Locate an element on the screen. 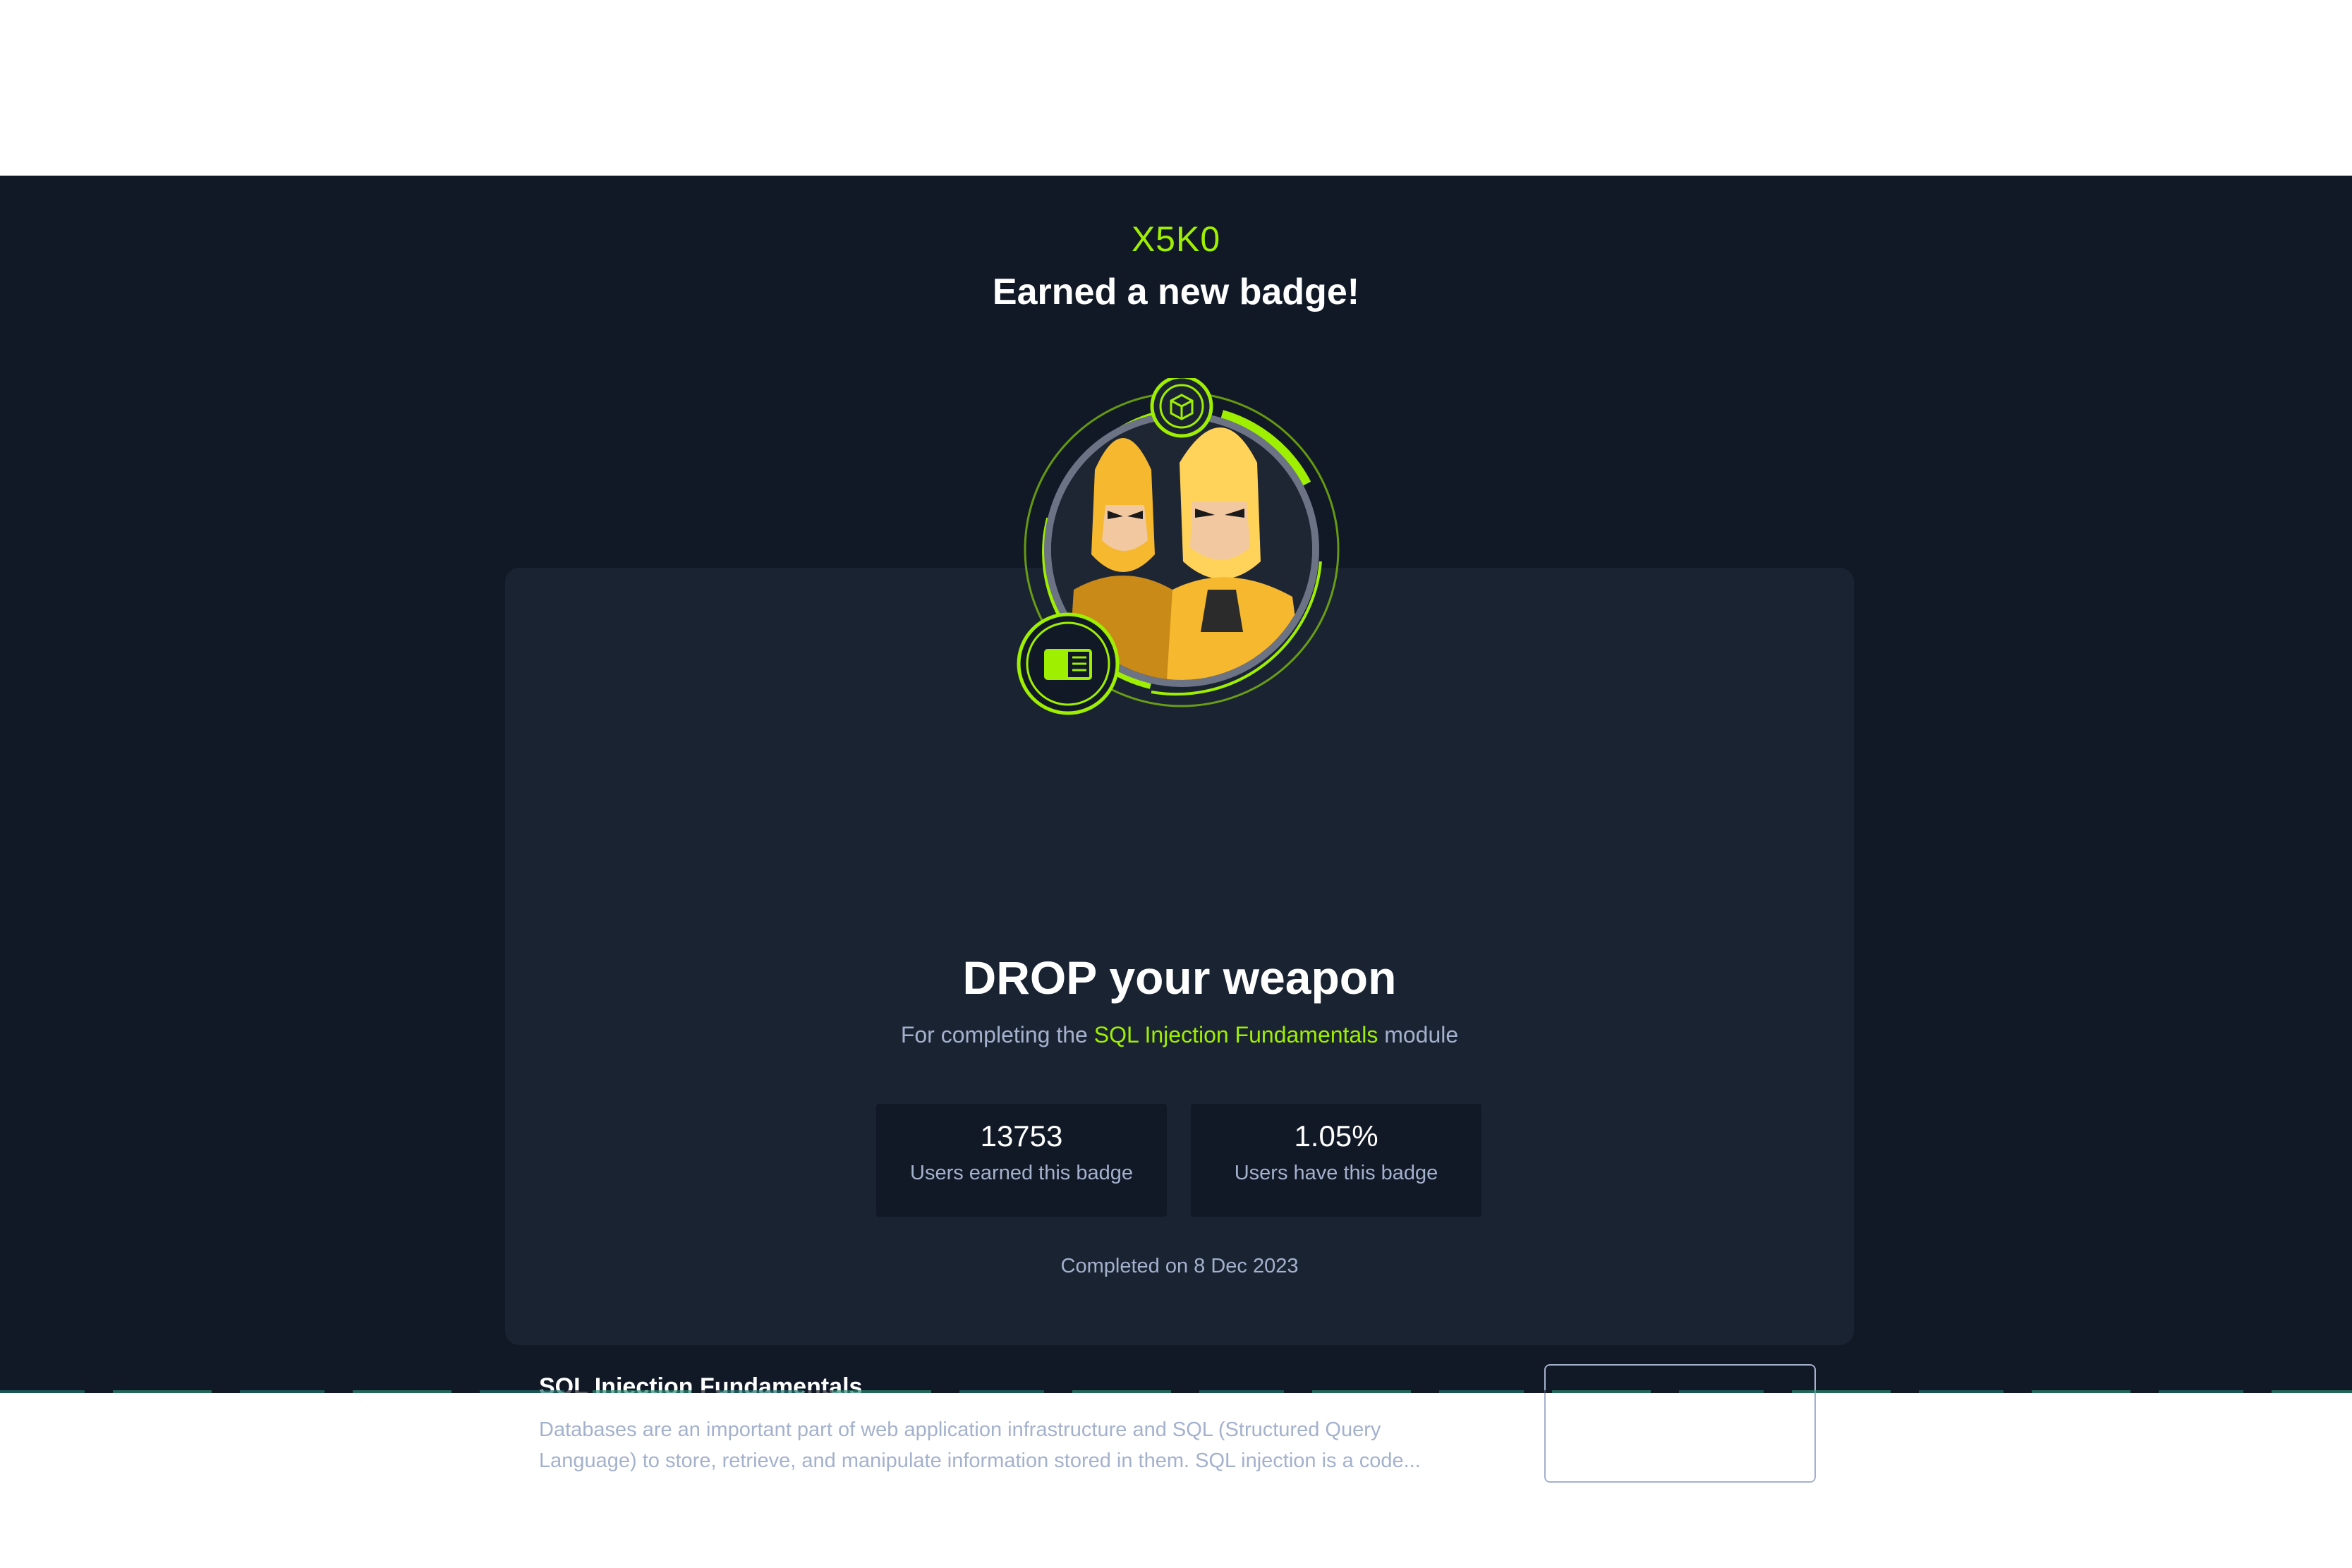 This screenshot has width=2352, height=1568. headline: Earned a new badge! is located at coordinates (1176, 292).